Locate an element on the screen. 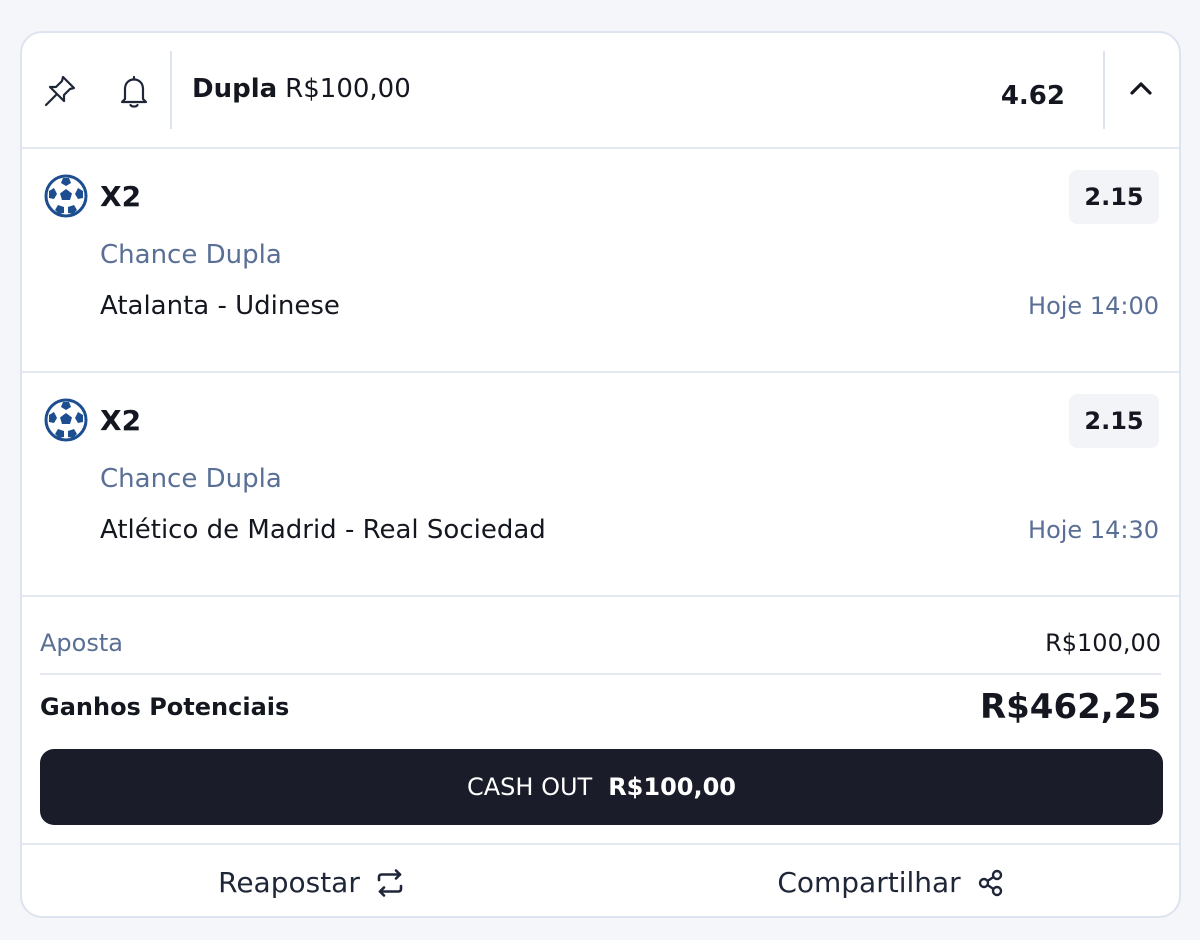  repeat-icon is located at coordinates (390, 882).